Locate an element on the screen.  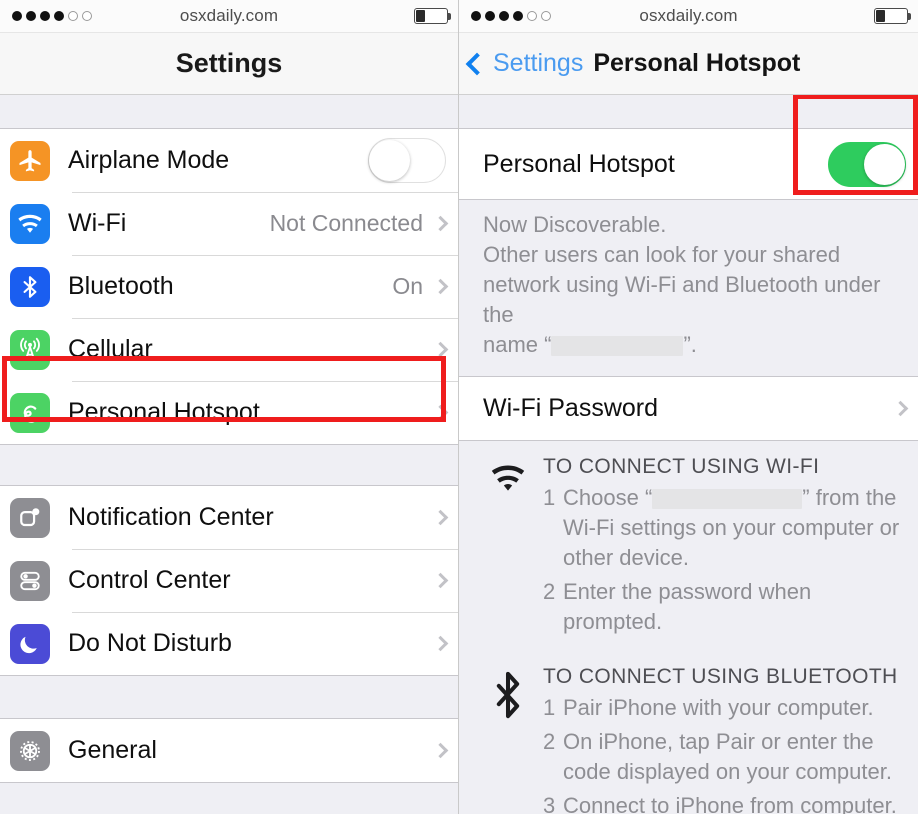
personal-hotspot-row: Personal Hotspot is located at coordinates (688, 164).